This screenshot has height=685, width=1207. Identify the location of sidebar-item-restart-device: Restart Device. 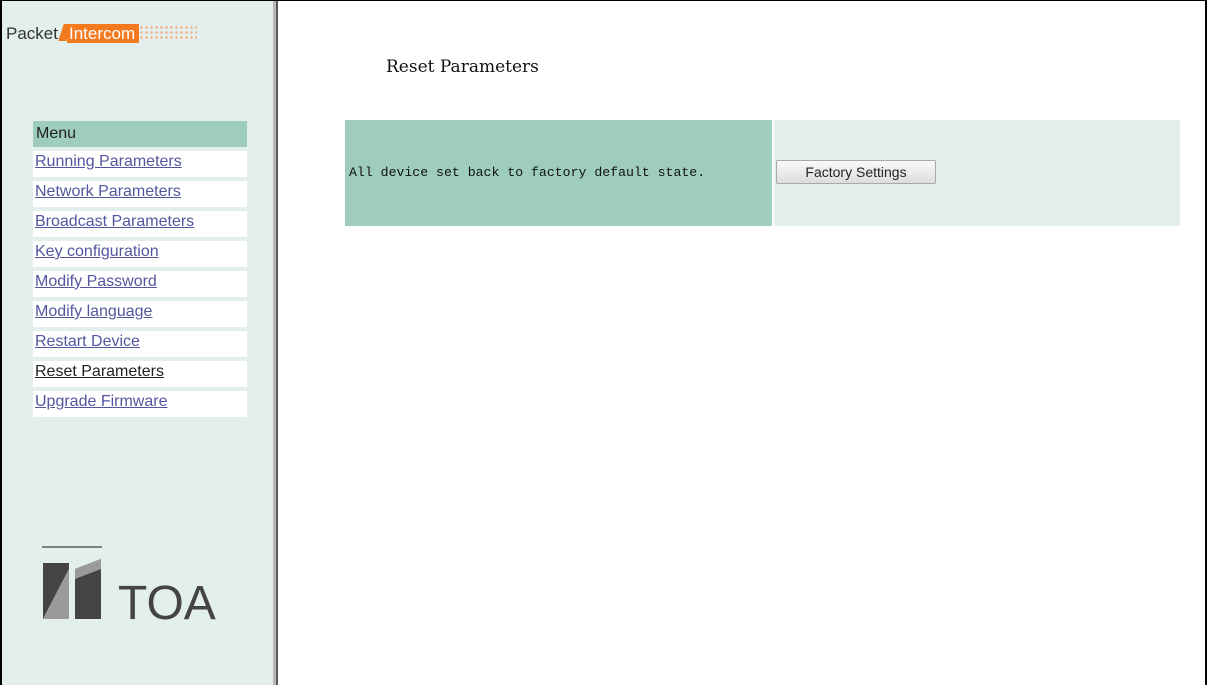
(140, 344).